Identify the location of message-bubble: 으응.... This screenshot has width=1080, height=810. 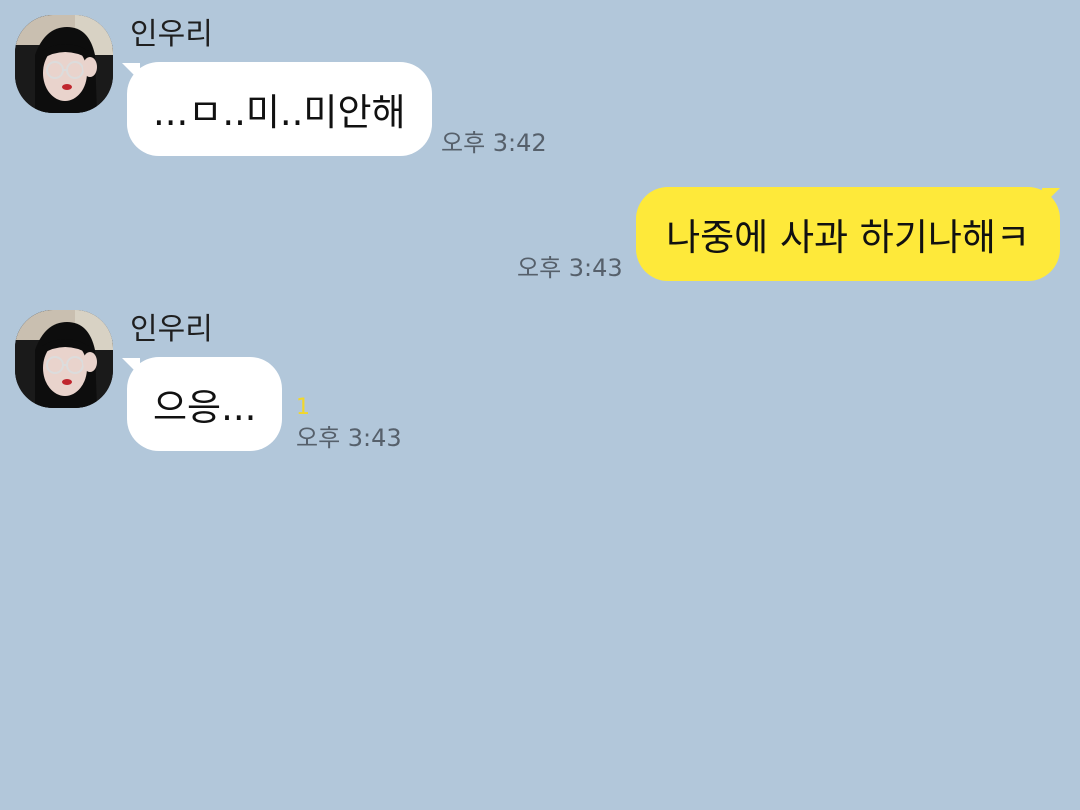
(205, 404).